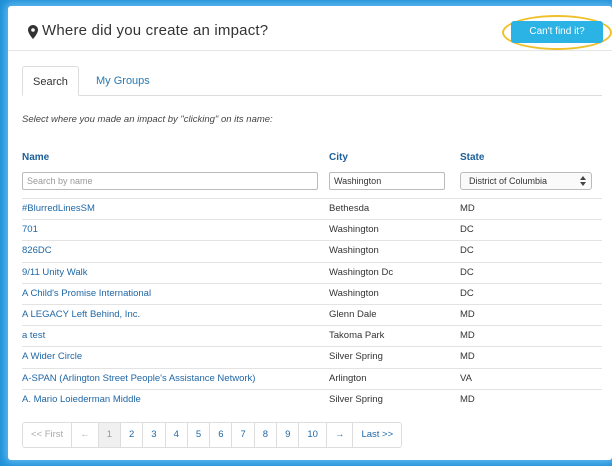 This screenshot has height=466, width=612. What do you see at coordinates (472, 157) in the screenshot?
I see `column-header-state: State` at bounding box center [472, 157].